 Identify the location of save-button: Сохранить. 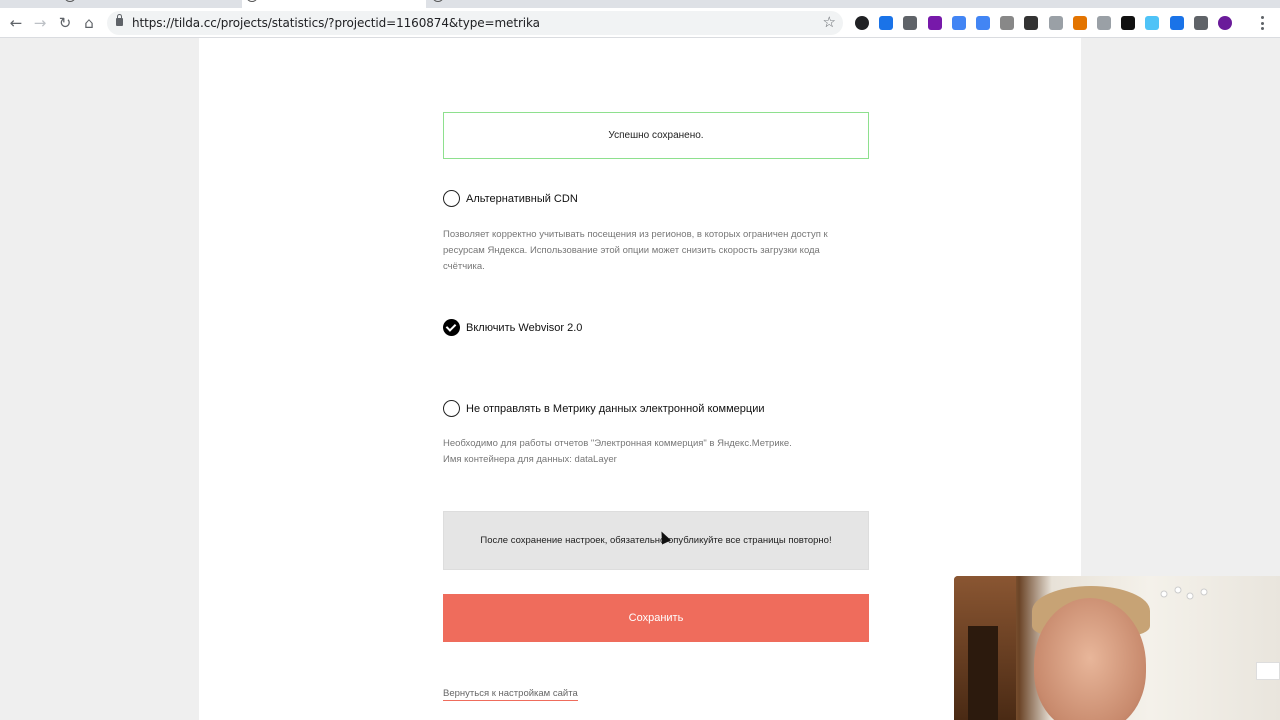
(656, 618).